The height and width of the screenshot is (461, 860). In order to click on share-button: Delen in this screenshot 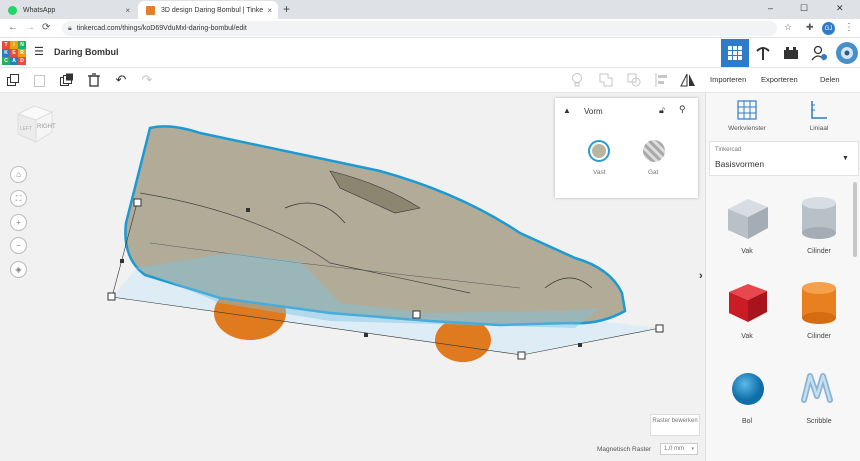, I will do `click(830, 79)`.